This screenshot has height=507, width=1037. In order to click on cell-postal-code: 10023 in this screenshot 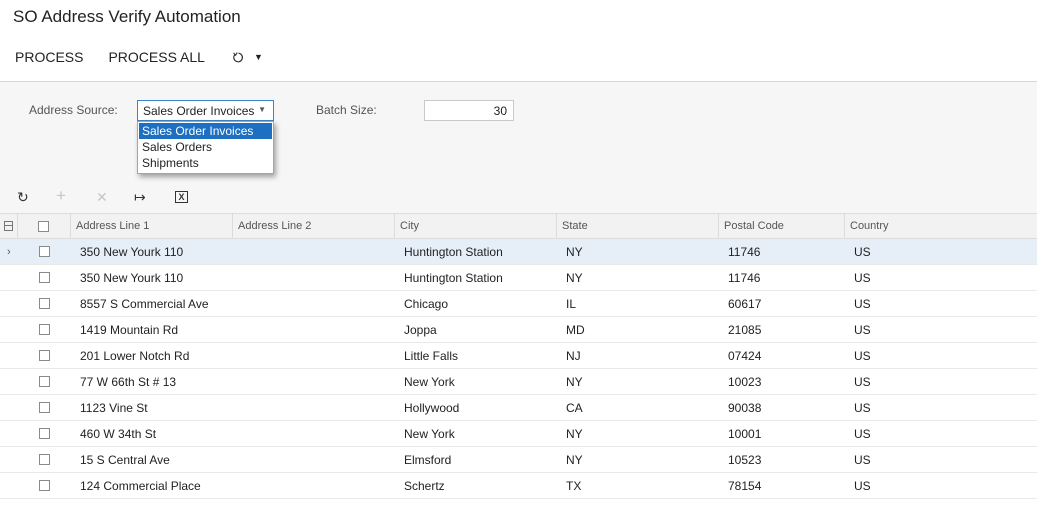, I will do `click(782, 381)`.